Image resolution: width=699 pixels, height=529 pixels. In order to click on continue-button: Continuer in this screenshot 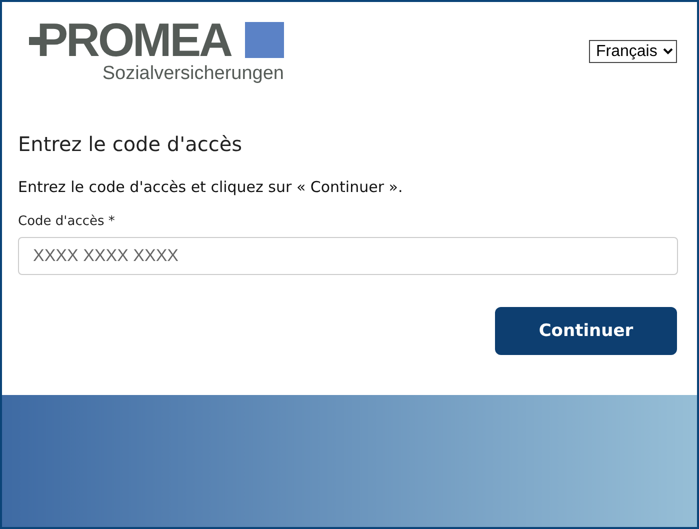, I will do `click(586, 331)`.